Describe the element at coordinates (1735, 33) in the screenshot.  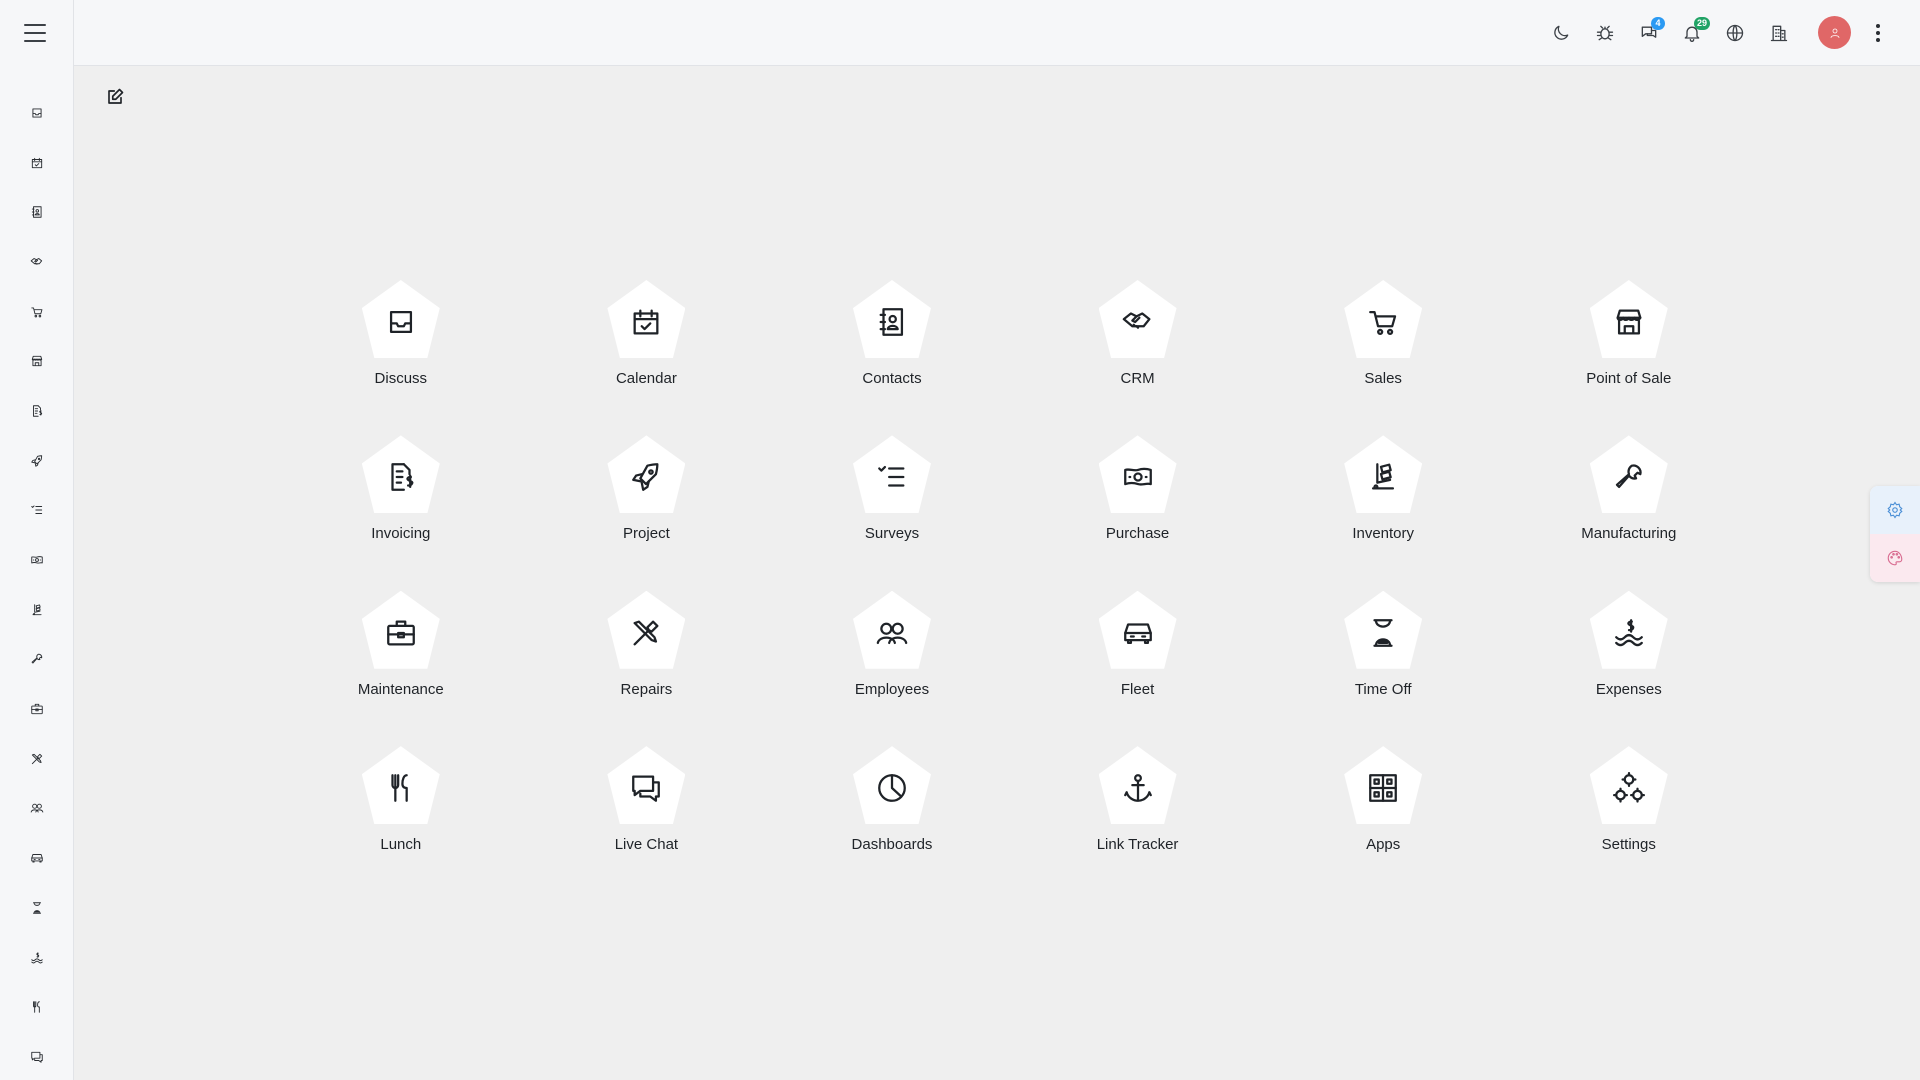
I see `language-icon` at that location.